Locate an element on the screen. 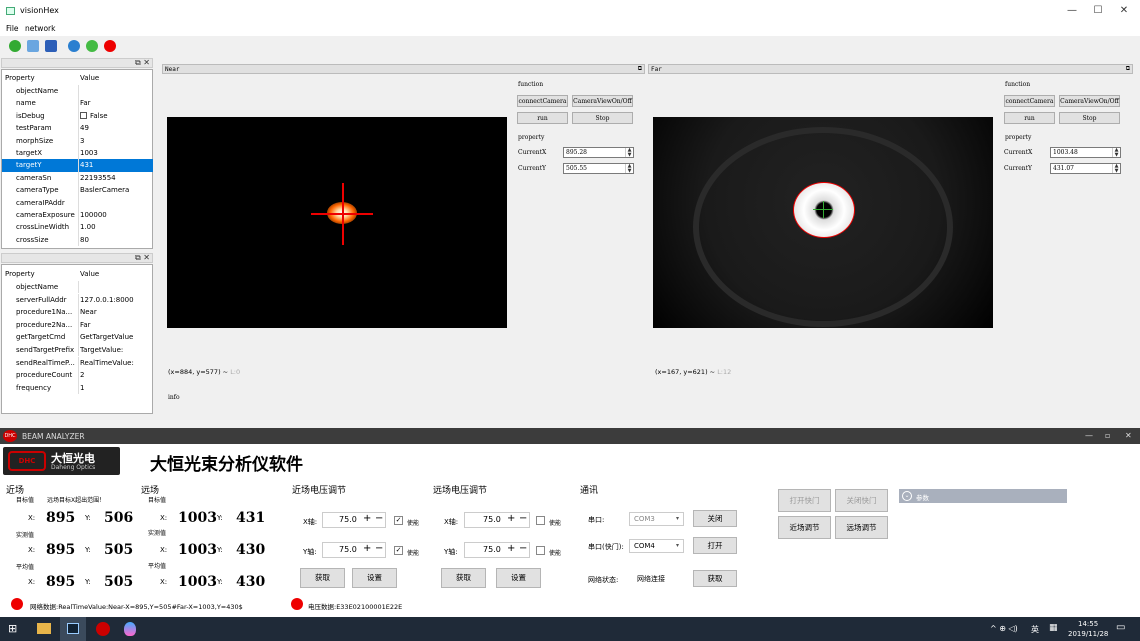  property-row: name Far is located at coordinates (77, 103).